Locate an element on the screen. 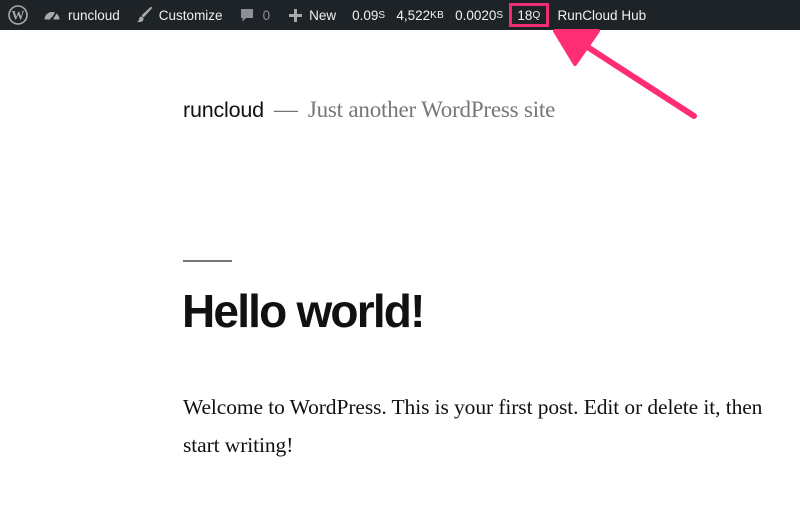 The image size is (800, 509). comments-menu: 0 is located at coordinates (255, 15).